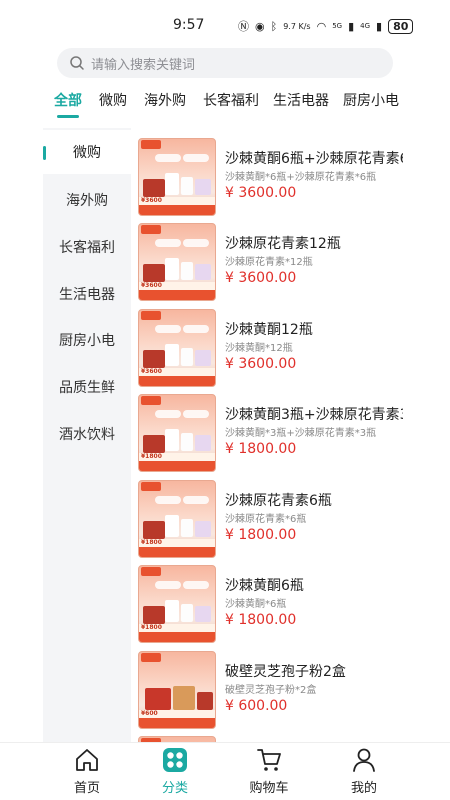 Image resolution: width=450 pixels, height=800 pixels. I want to click on nfc-icon: Ⓝ, so click(243, 26).